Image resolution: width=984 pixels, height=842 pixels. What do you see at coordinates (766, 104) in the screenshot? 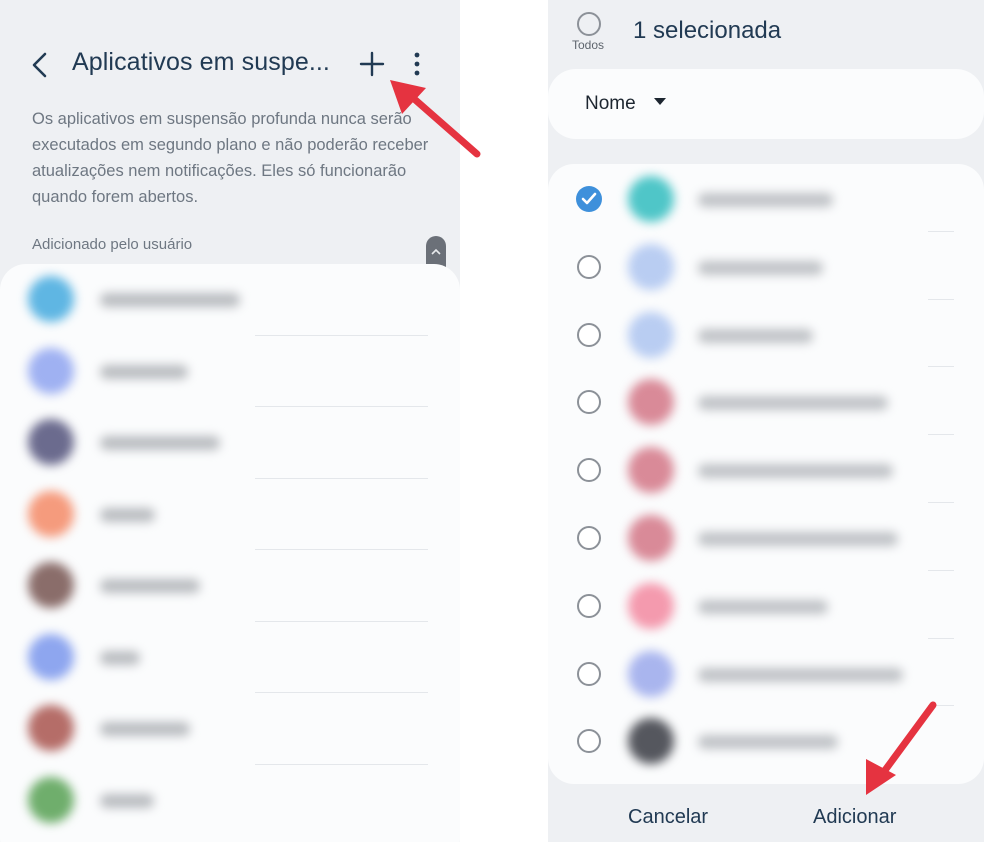
I see `sort-dropdown: Nome` at bounding box center [766, 104].